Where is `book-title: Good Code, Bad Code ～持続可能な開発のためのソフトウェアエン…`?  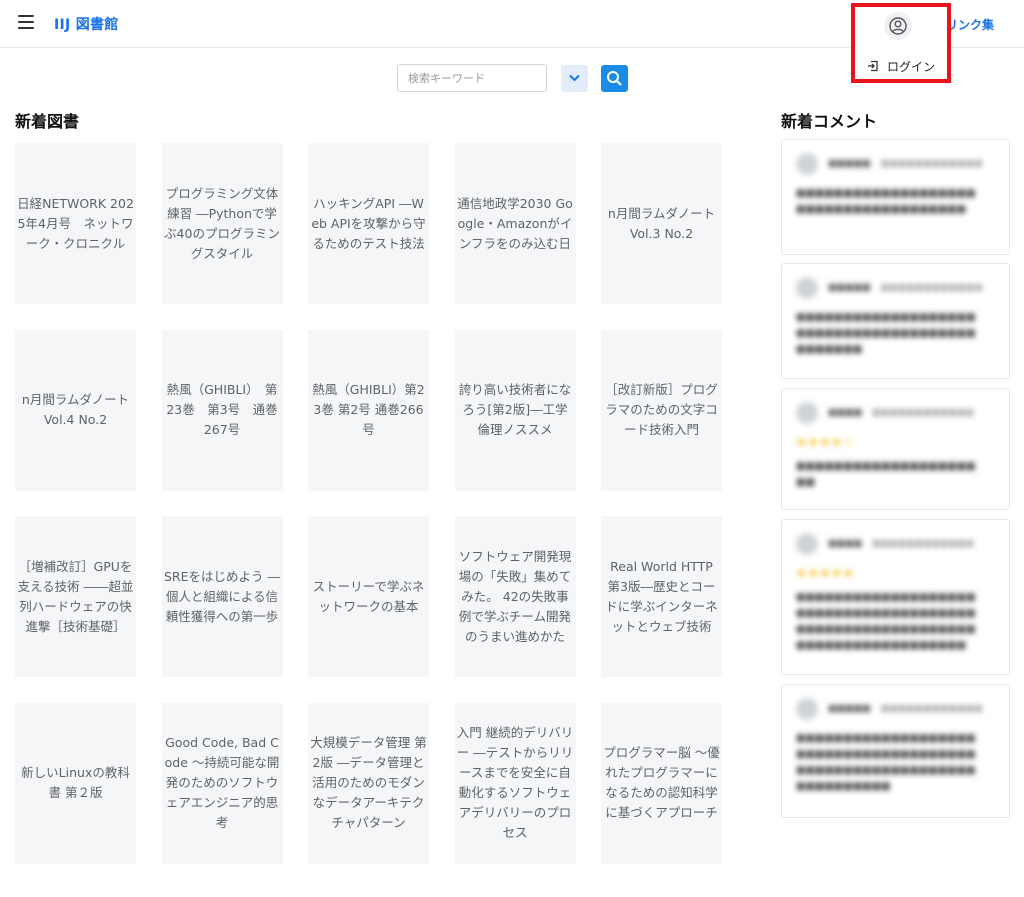 book-title: Good Code, Bad Code ～持続可能な開発のためのソフトウェアエン… is located at coordinates (222, 782).